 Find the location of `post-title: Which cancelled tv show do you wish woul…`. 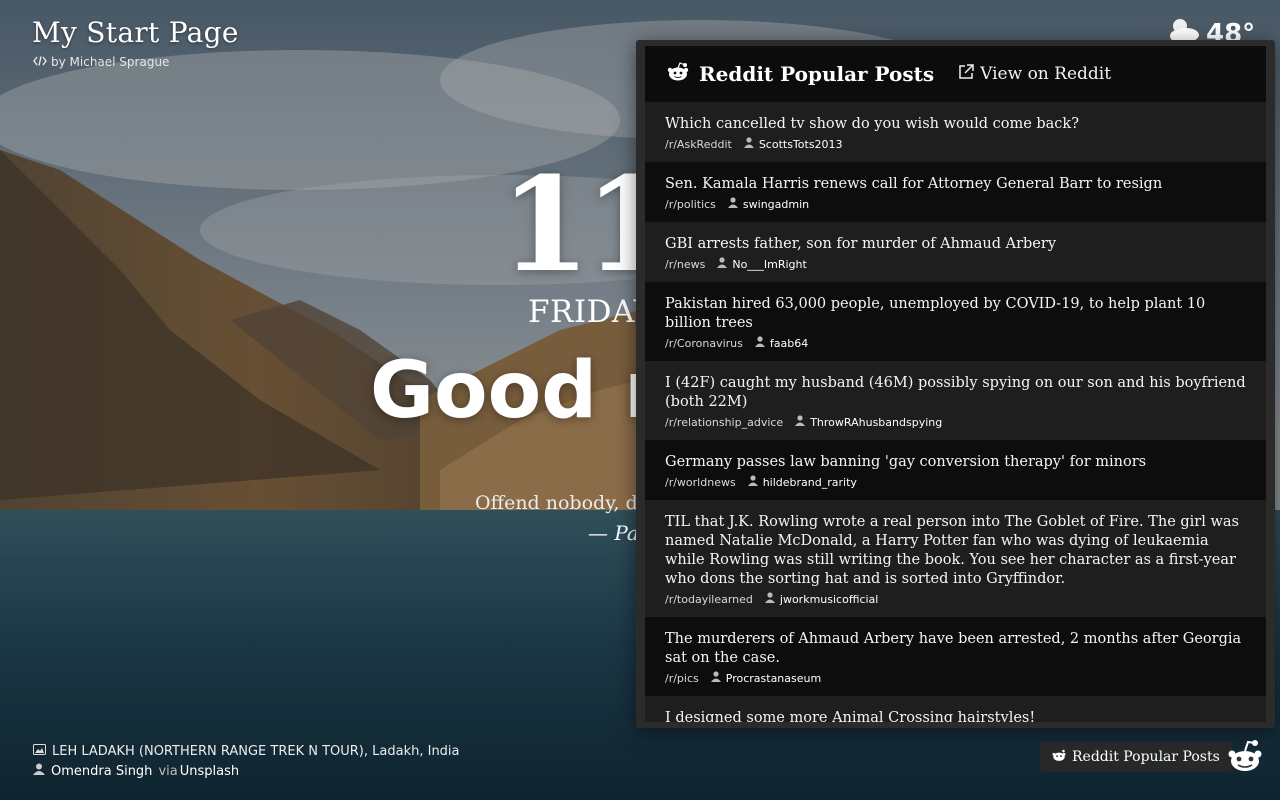

post-title: Which cancelled tv show do you wish woul… is located at coordinates (872, 124).